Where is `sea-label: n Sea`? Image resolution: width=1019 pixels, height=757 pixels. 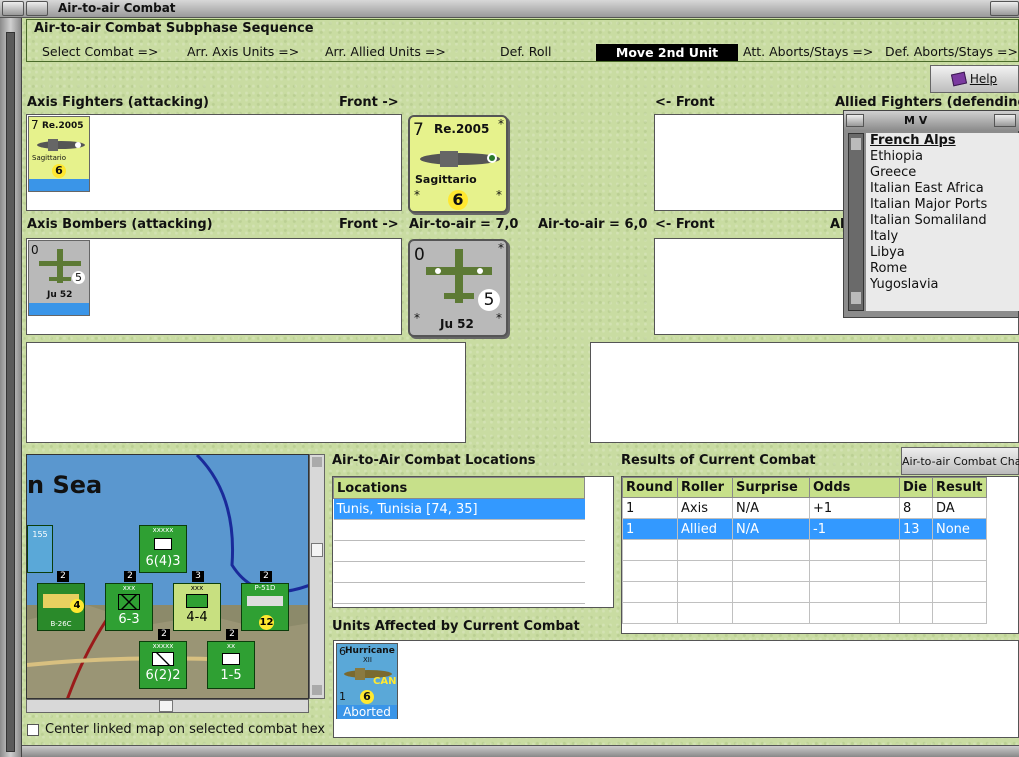
sea-label: n Sea is located at coordinates (65, 485).